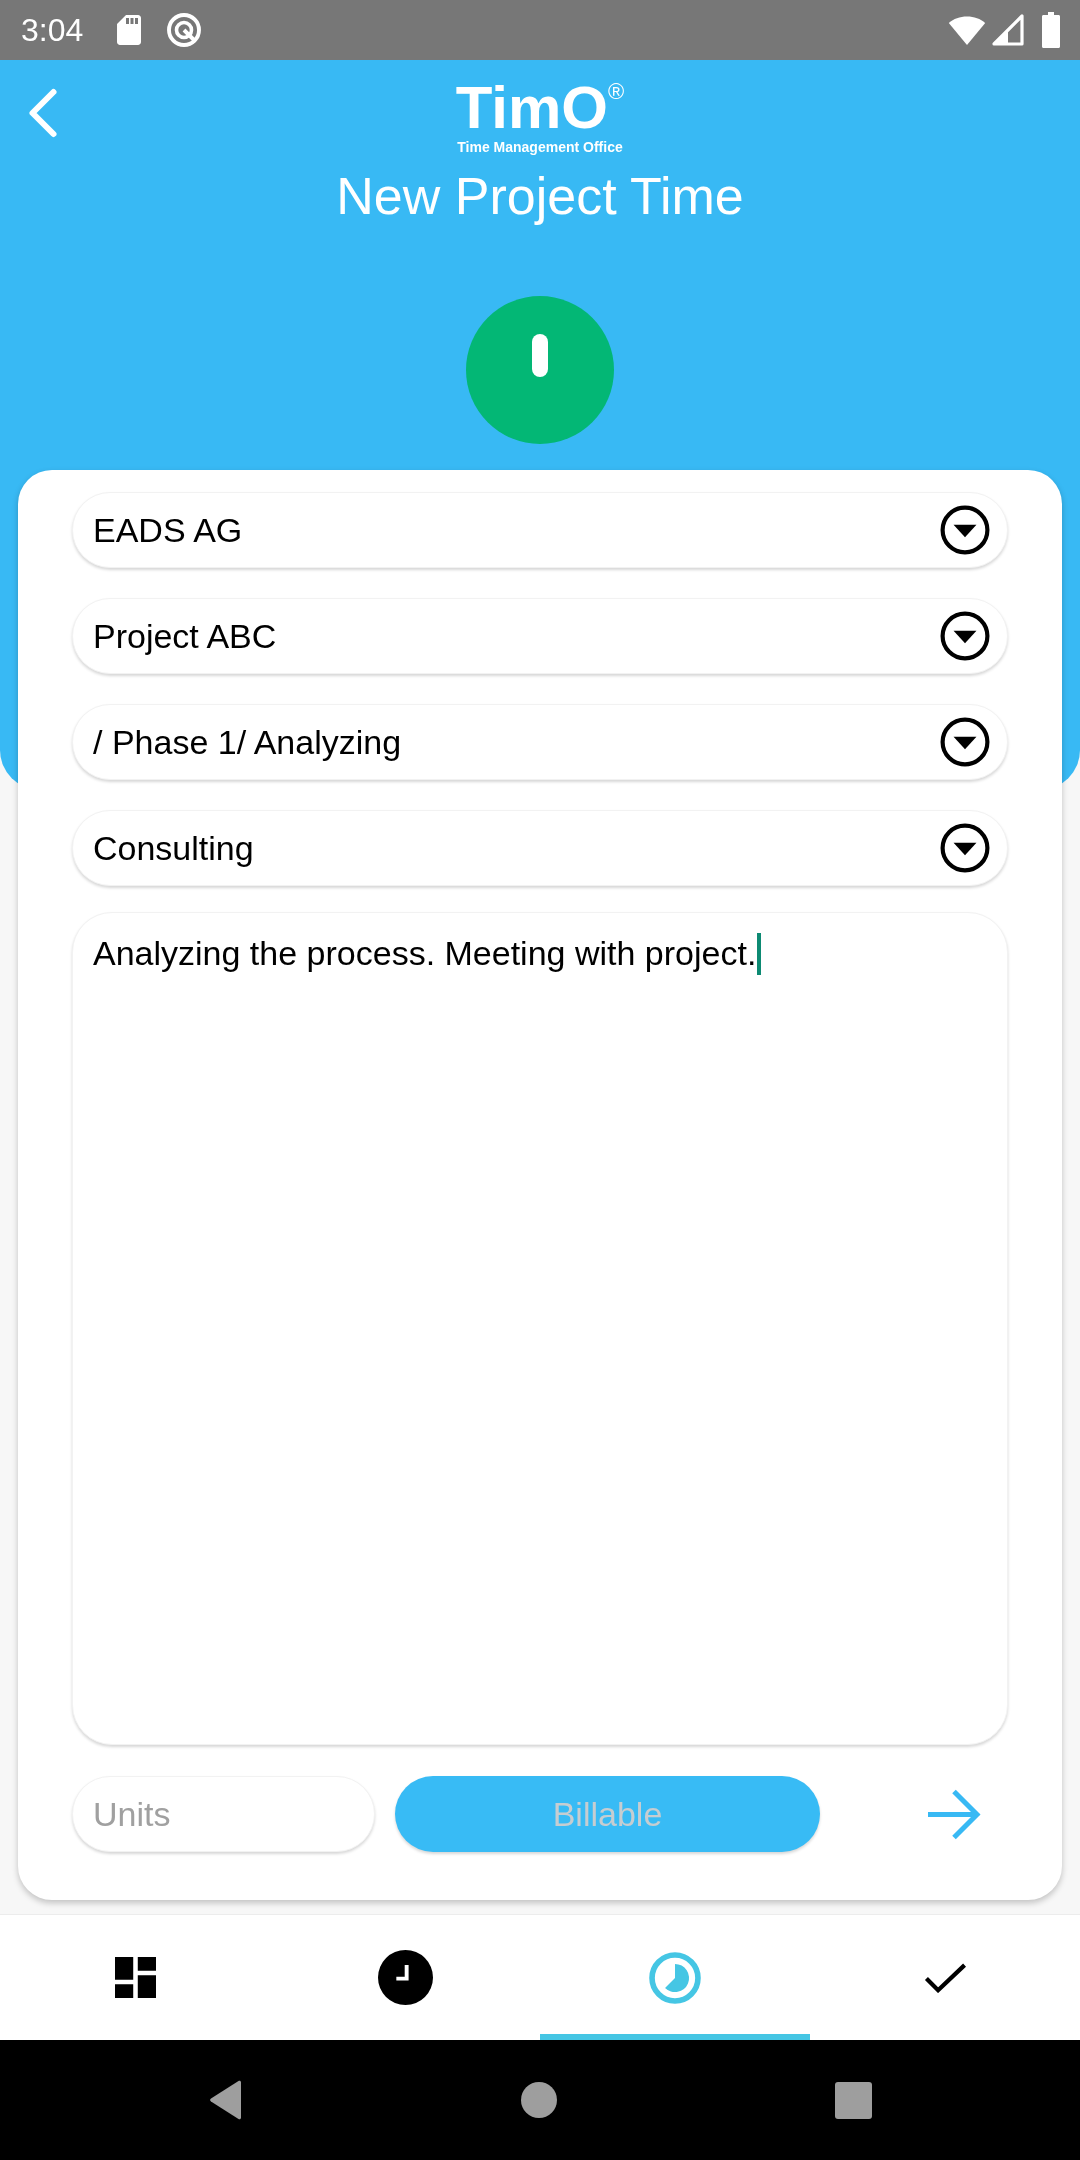 Image resolution: width=1080 pixels, height=2160 pixels. Describe the element at coordinates (1051, 30) in the screenshot. I see `battery-icon` at that location.